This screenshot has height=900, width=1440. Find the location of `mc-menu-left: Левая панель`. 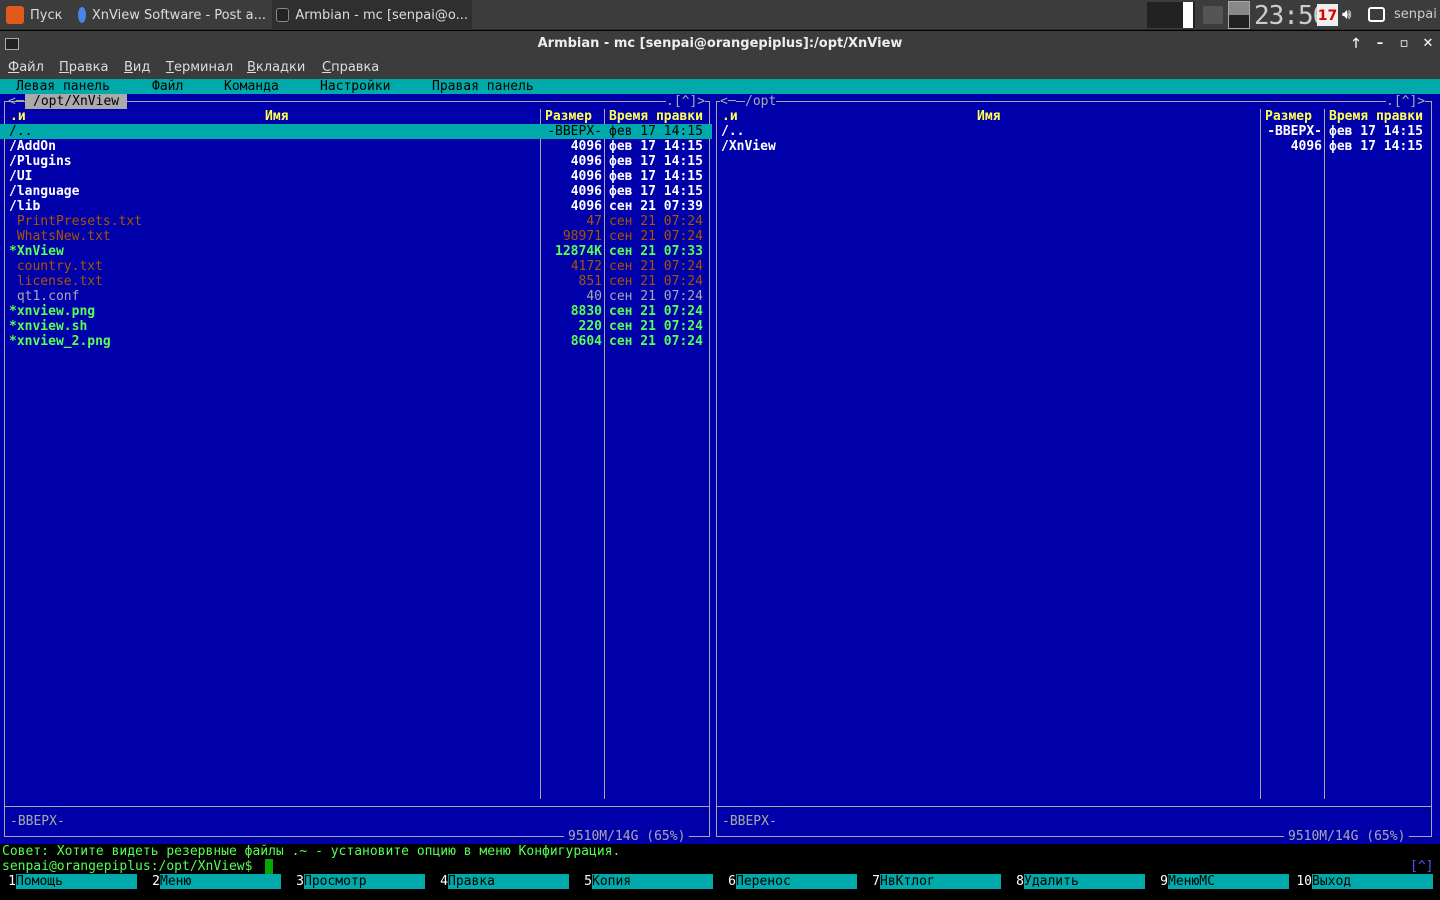

mc-menu-left: Левая панель is located at coordinates (63, 86).